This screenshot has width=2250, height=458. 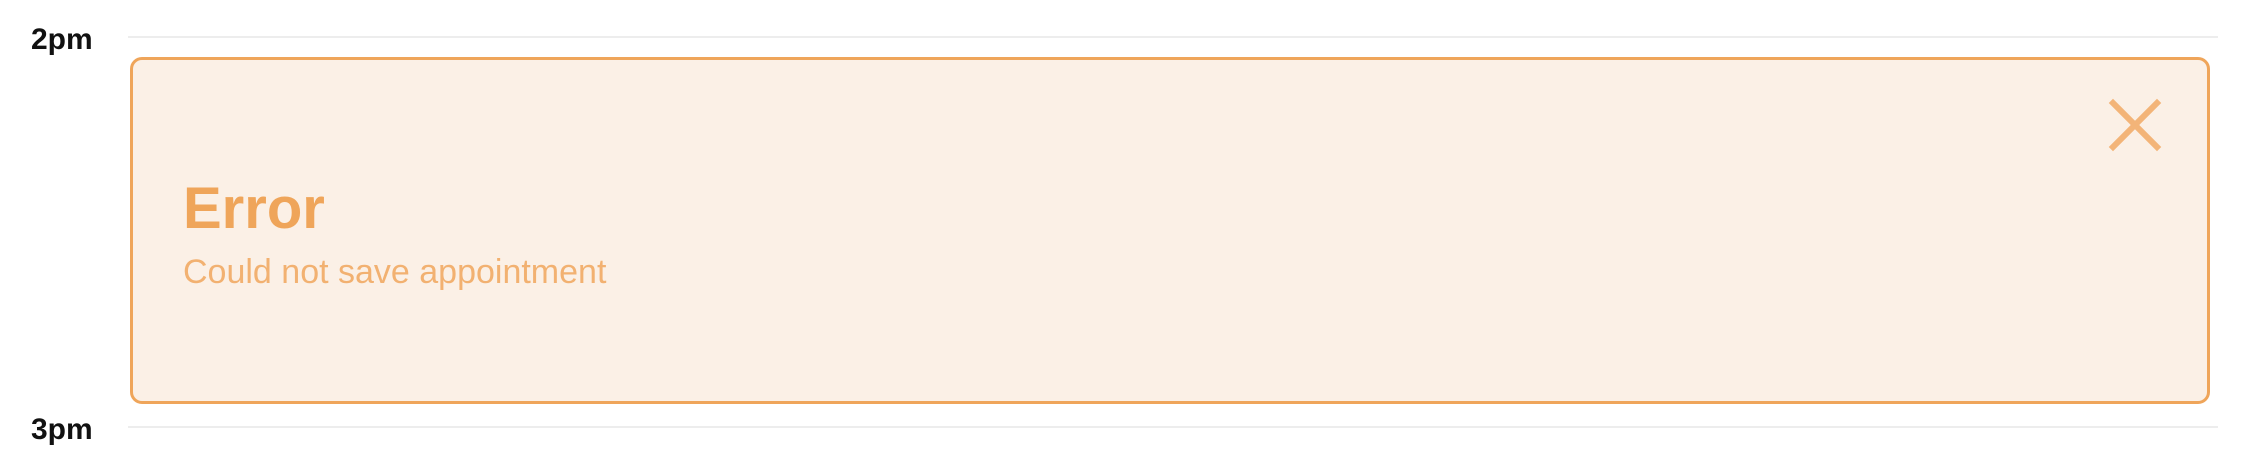 I want to click on time-label-3pm: 3pm, so click(x=62, y=429).